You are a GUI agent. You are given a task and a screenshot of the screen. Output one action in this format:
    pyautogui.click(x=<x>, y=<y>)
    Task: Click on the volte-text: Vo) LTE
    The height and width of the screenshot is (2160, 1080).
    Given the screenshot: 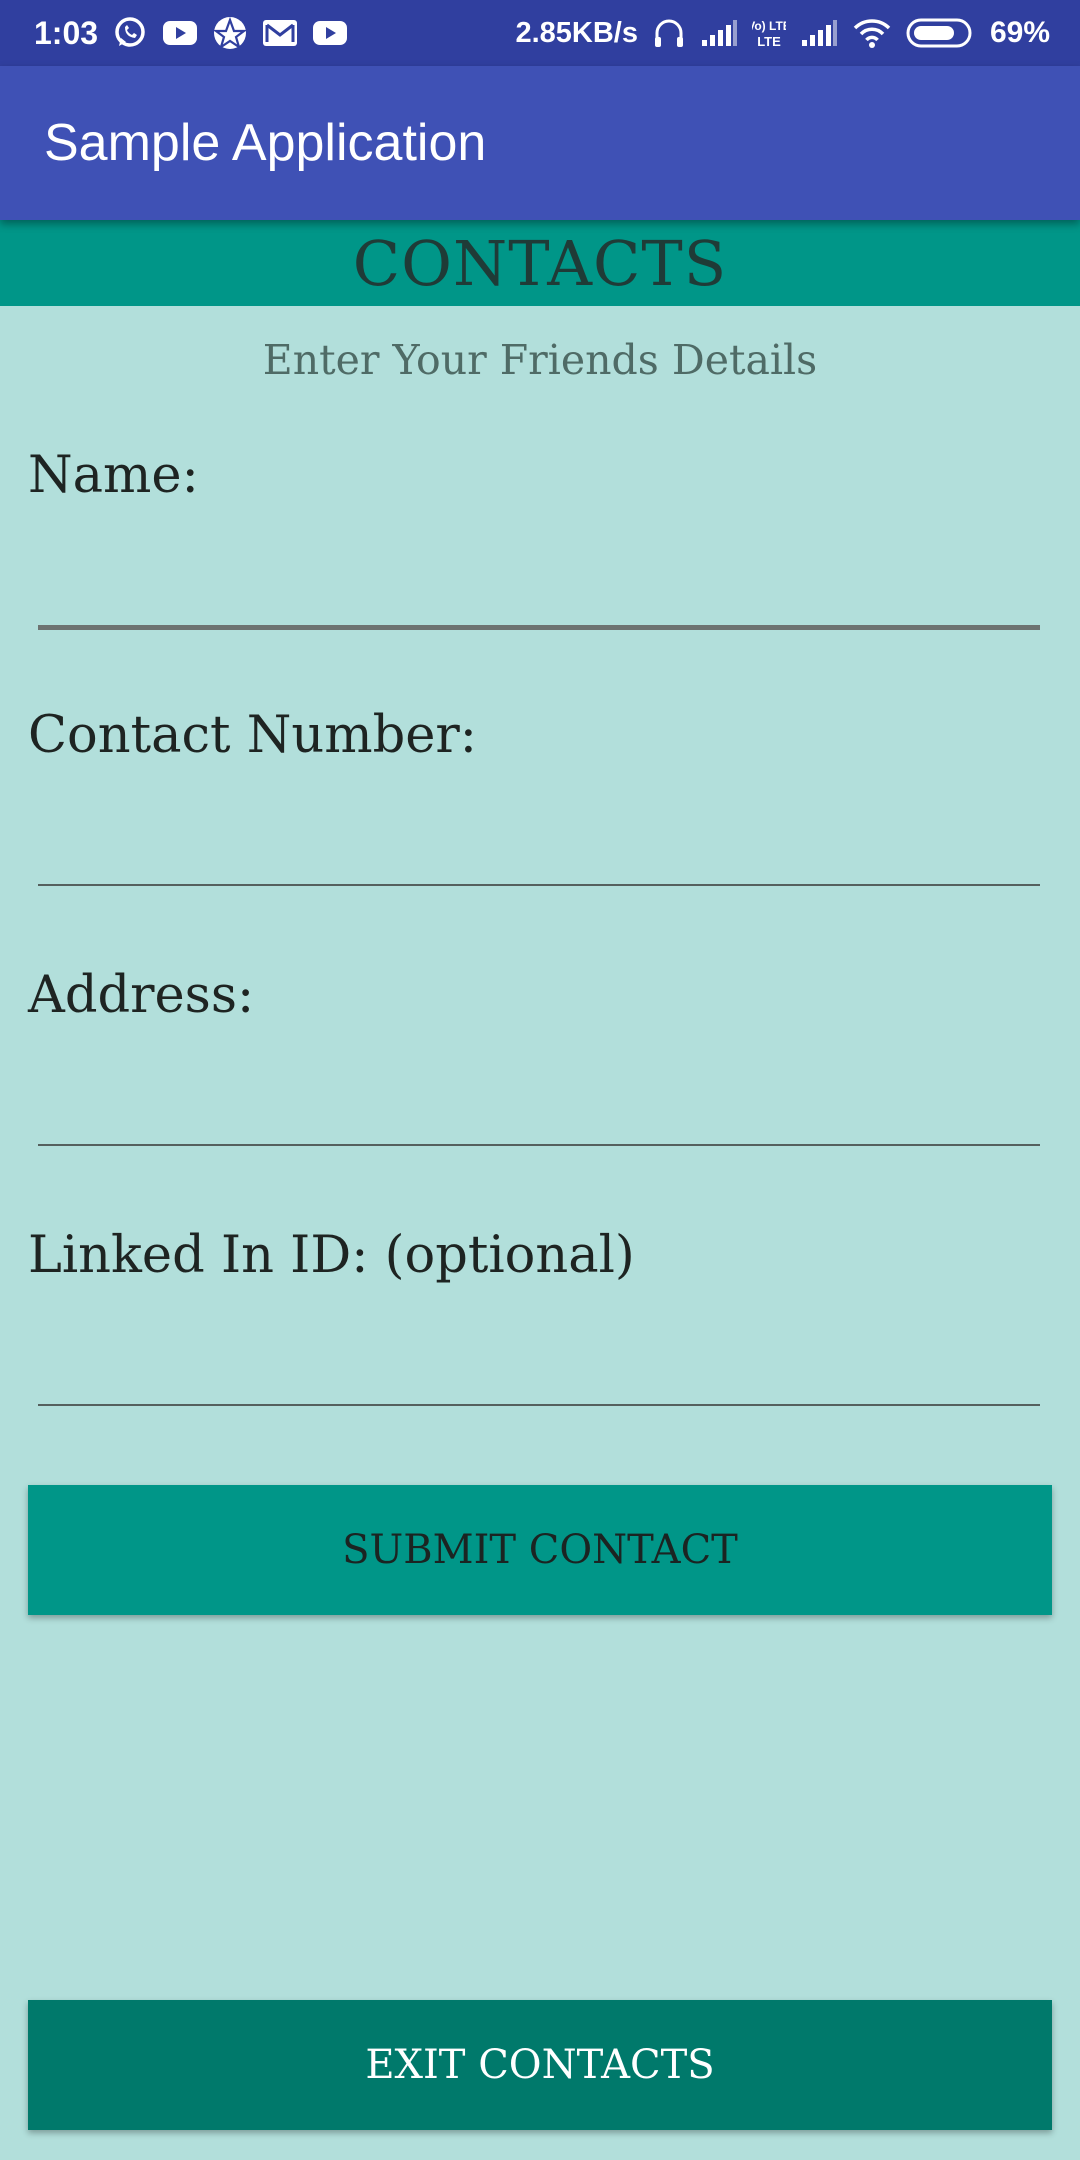 What is the action you would take?
    pyautogui.click(x=769, y=26)
    